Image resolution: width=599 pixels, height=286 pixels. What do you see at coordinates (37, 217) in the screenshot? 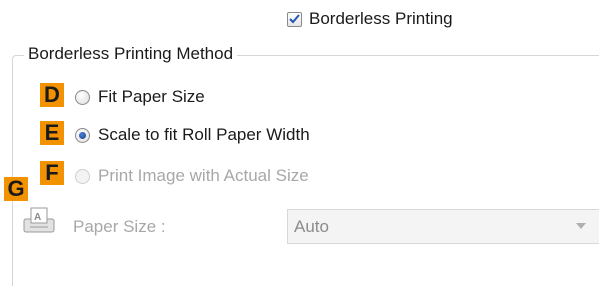
I see `svg-text: A` at bounding box center [37, 217].